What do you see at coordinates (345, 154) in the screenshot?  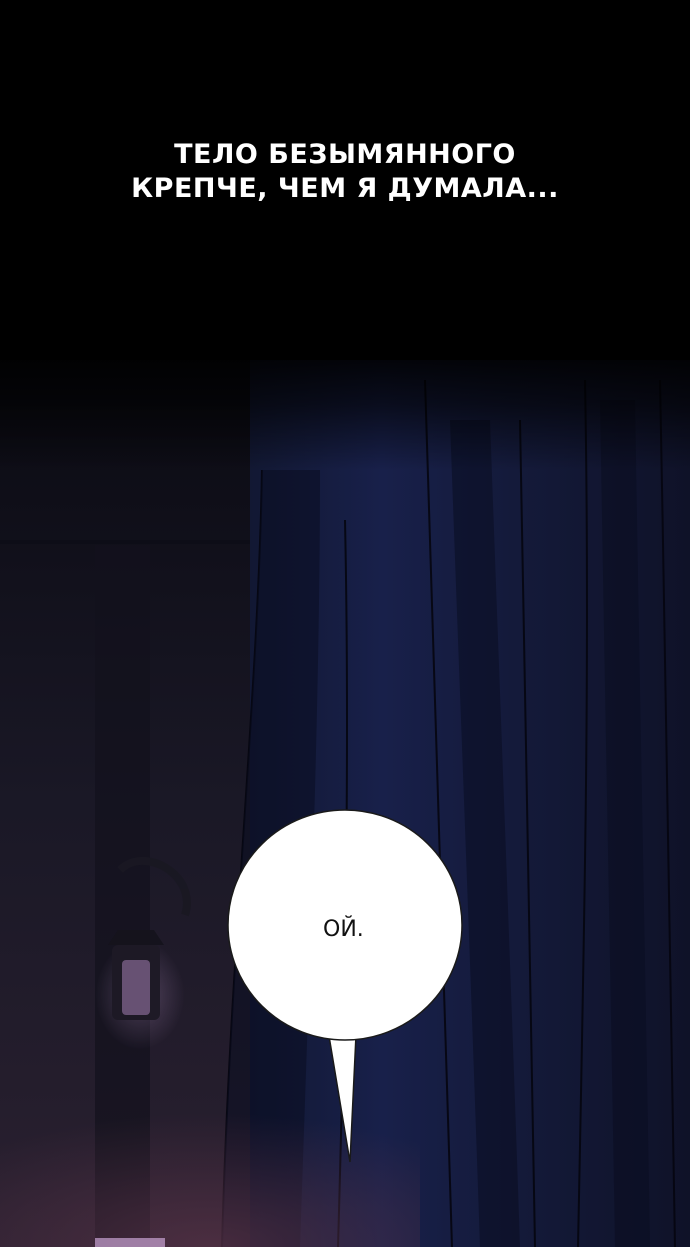 I see `narration-line-1: ТЕЛО БЕЗЫМЯННОГО` at bounding box center [345, 154].